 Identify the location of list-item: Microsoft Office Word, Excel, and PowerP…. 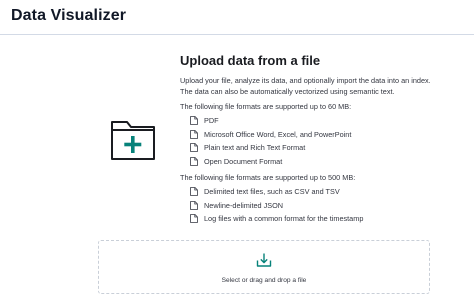
(325, 135).